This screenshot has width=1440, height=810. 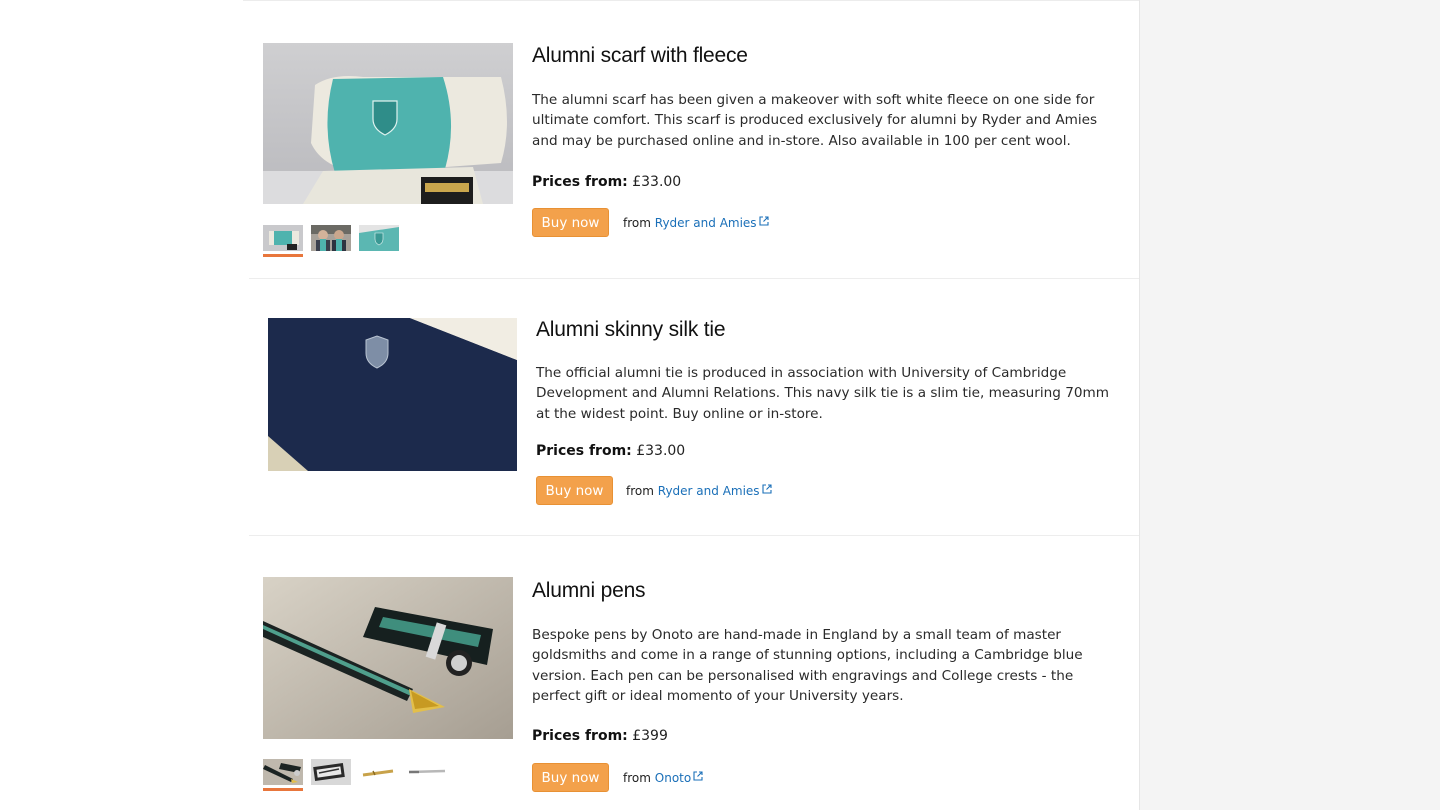 I want to click on product-price: Prices from: £399, so click(x=600, y=736).